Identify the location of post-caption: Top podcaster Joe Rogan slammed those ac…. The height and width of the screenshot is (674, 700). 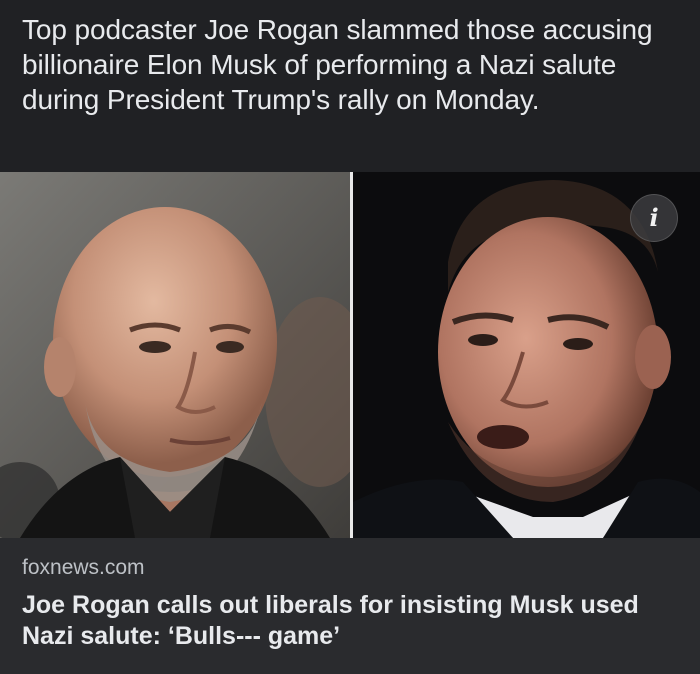
(337, 64).